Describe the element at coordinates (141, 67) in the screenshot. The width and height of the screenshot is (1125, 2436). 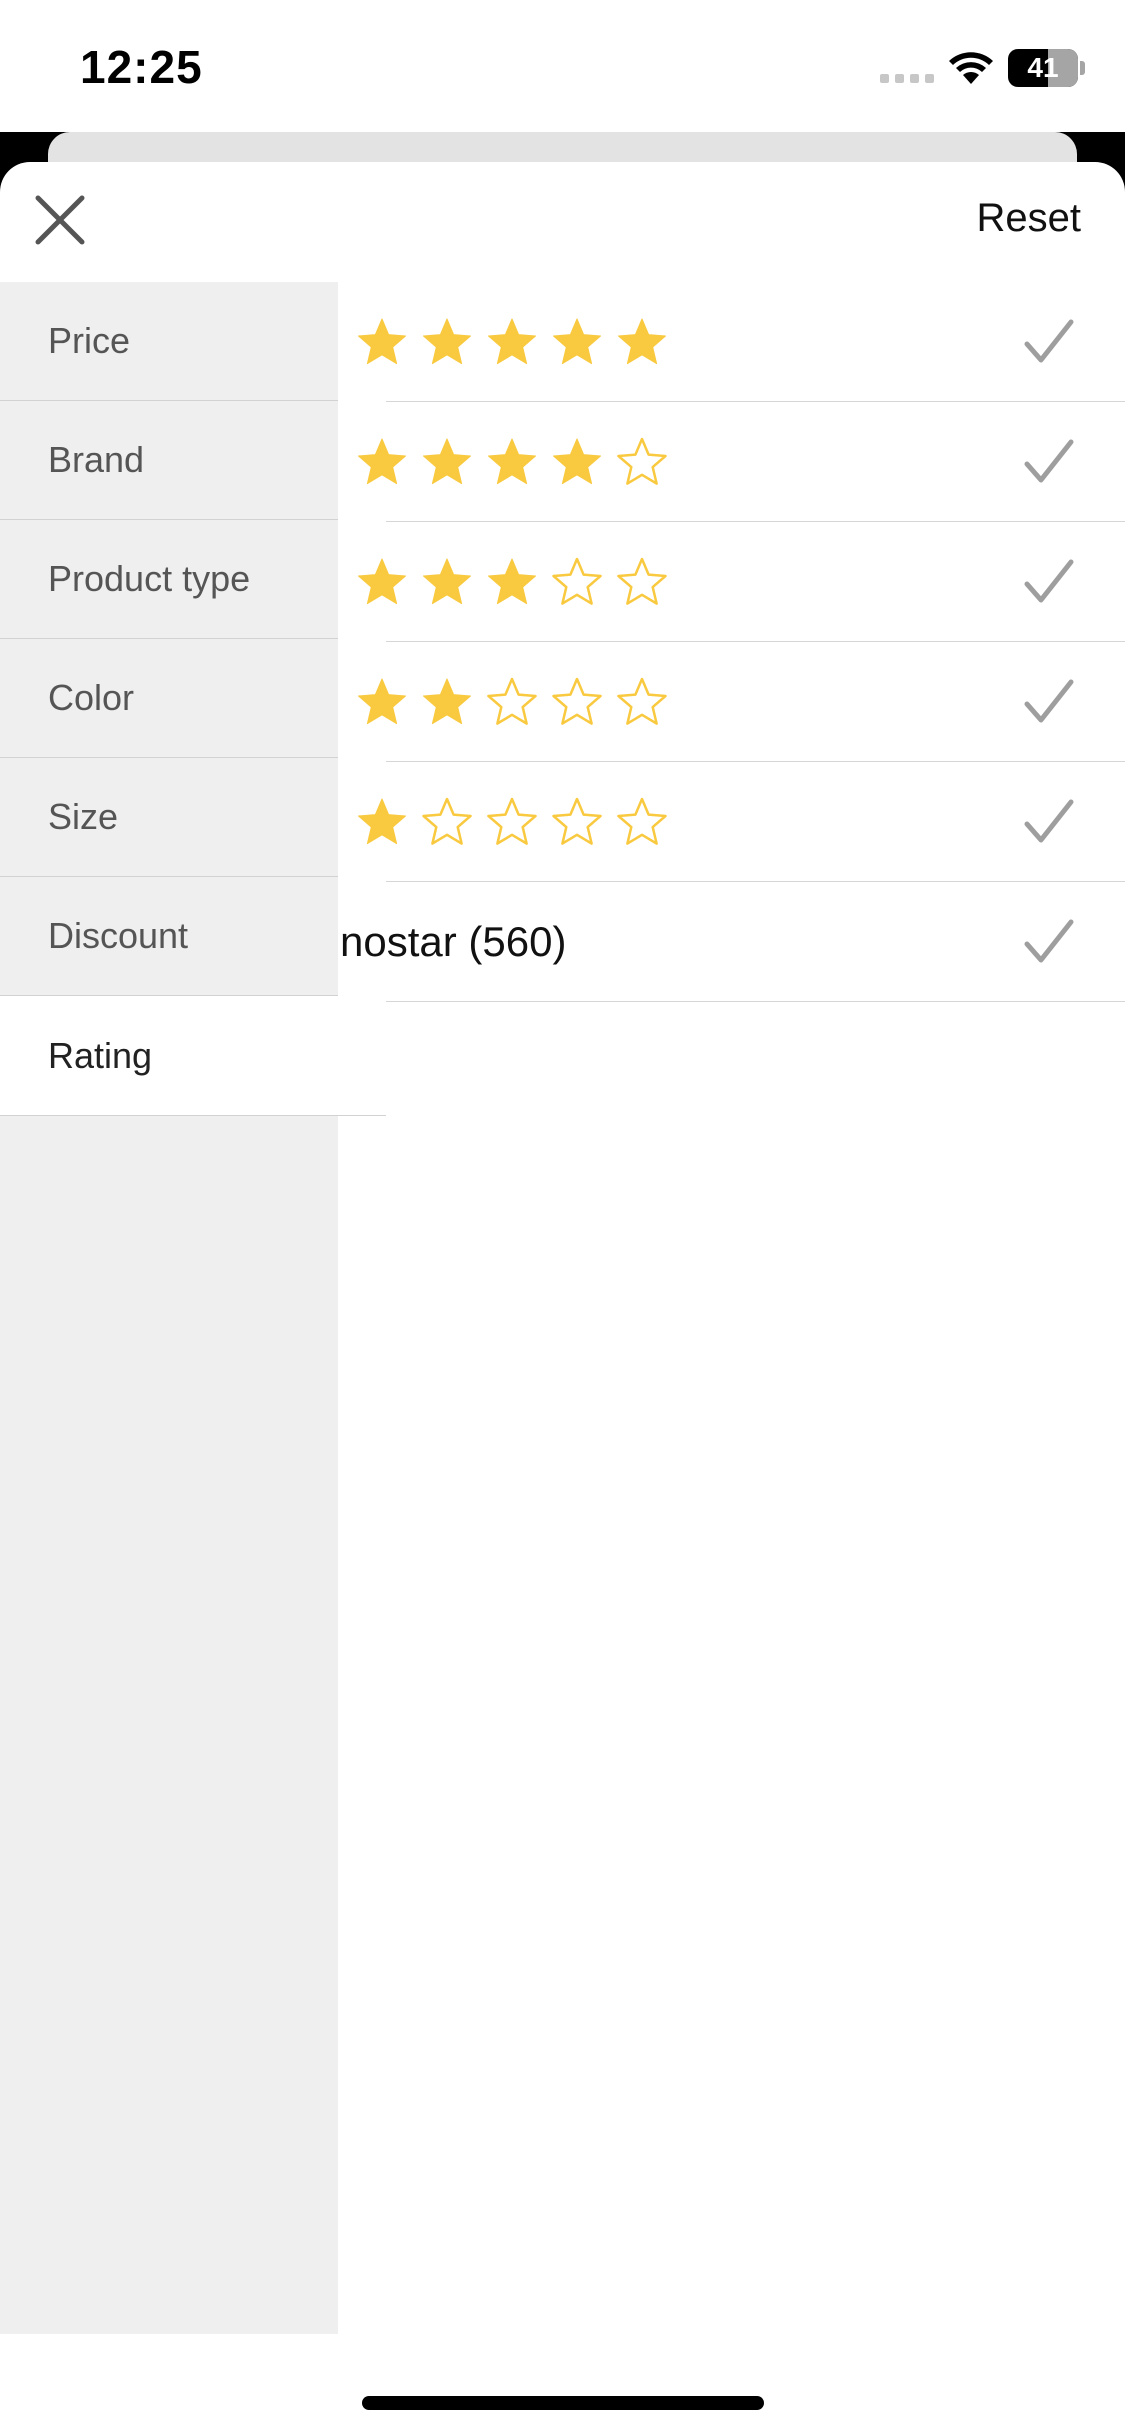
I see `status-time: 12:25` at that location.